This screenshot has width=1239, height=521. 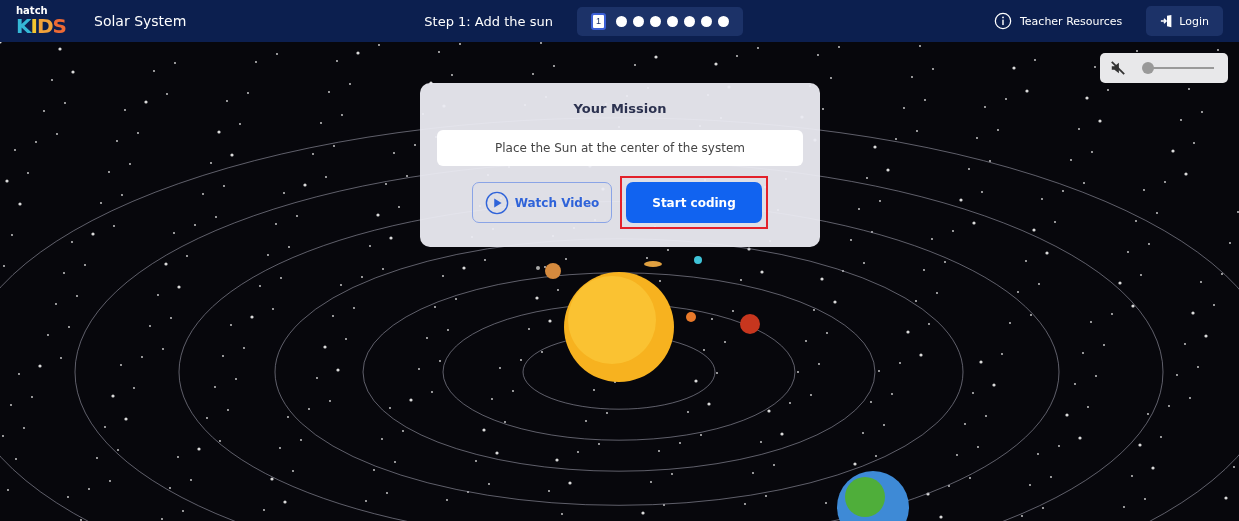 What do you see at coordinates (47, 21) in the screenshot?
I see `logo: hatch KIDS` at bounding box center [47, 21].